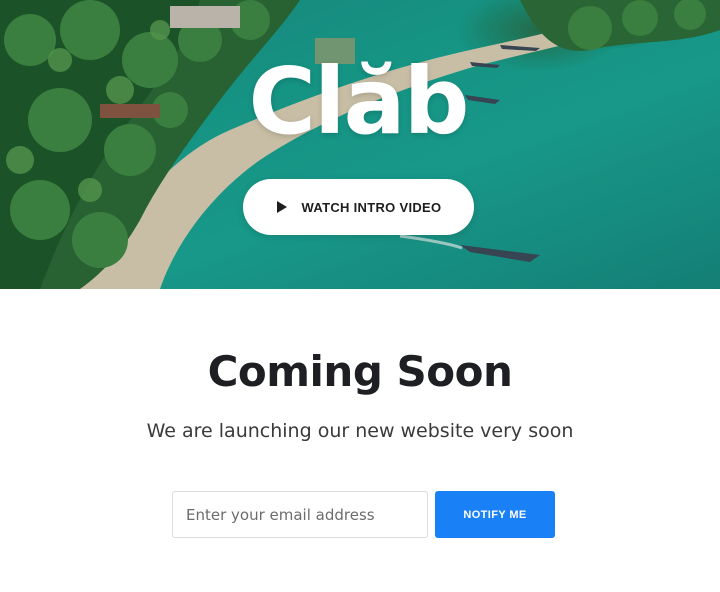  What do you see at coordinates (359, 101) in the screenshot?
I see `brand-logo: Clăb` at bounding box center [359, 101].